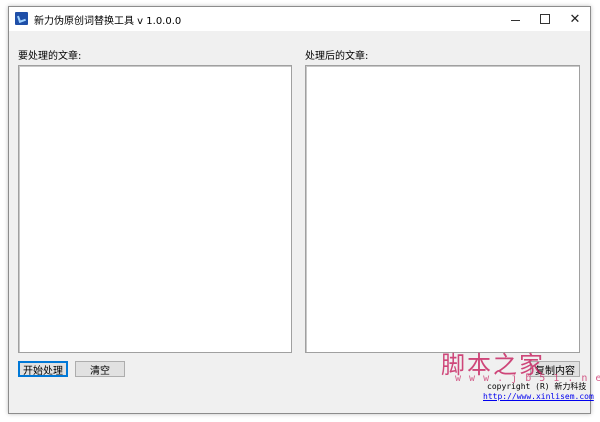 The image size is (600, 422). What do you see at coordinates (50, 56) in the screenshot?
I see `source-article-label: 要处理的文章:` at bounding box center [50, 56].